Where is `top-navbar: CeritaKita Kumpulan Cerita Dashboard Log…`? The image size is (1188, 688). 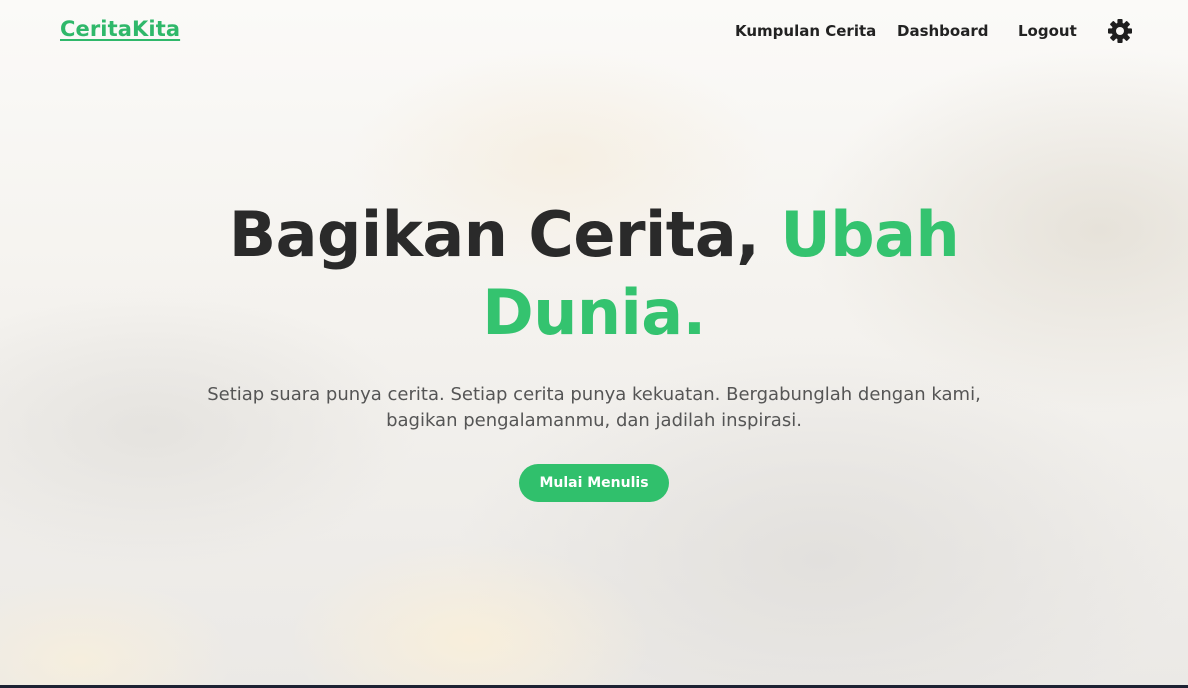 top-navbar: CeritaKita Kumpulan Cerita Dashboard Log… is located at coordinates (594, 32).